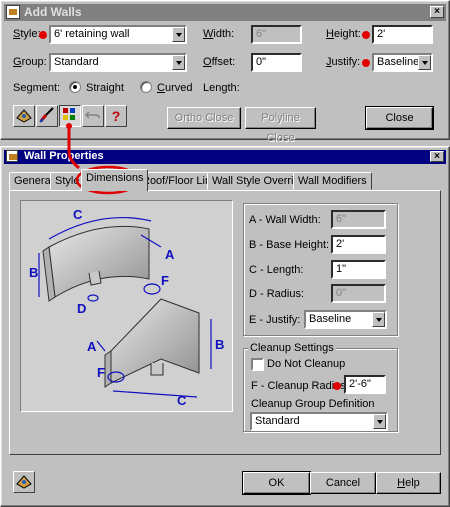  I want to click on cleanup-group-select: Standard, so click(319, 421).